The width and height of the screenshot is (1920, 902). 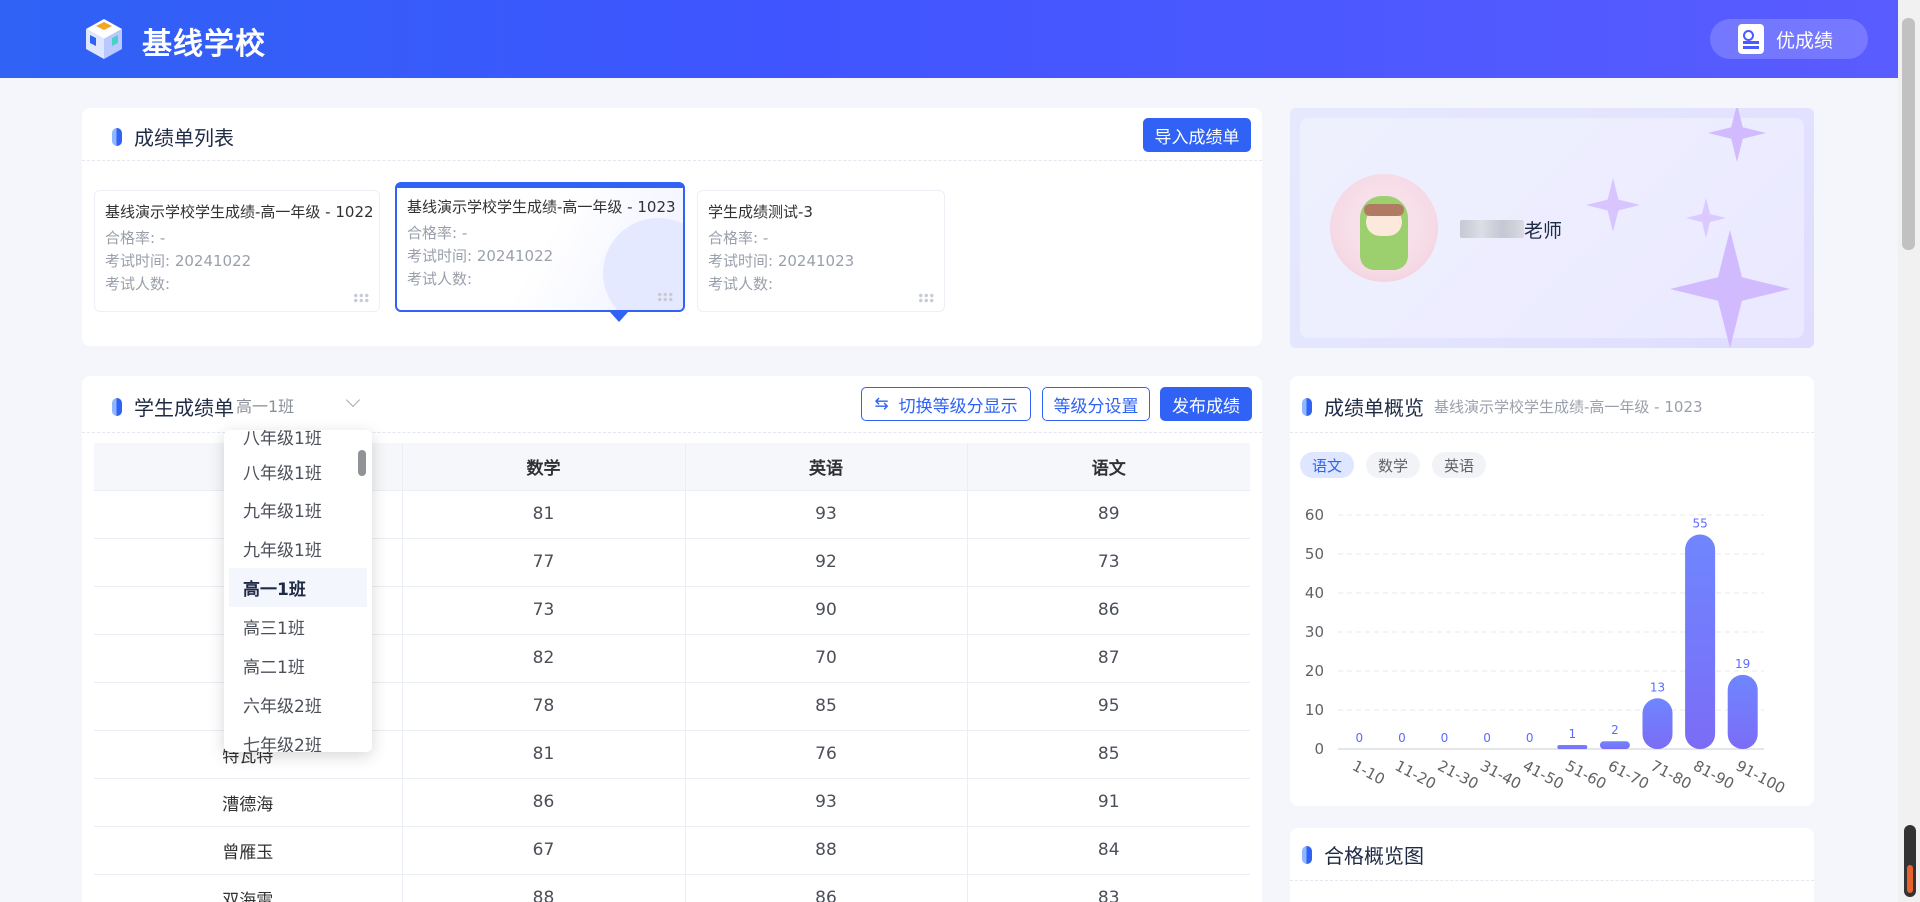 What do you see at coordinates (1314, 632) in the screenshot?
I see `y-tick-label: 30` at bounding box center [1314, 632].